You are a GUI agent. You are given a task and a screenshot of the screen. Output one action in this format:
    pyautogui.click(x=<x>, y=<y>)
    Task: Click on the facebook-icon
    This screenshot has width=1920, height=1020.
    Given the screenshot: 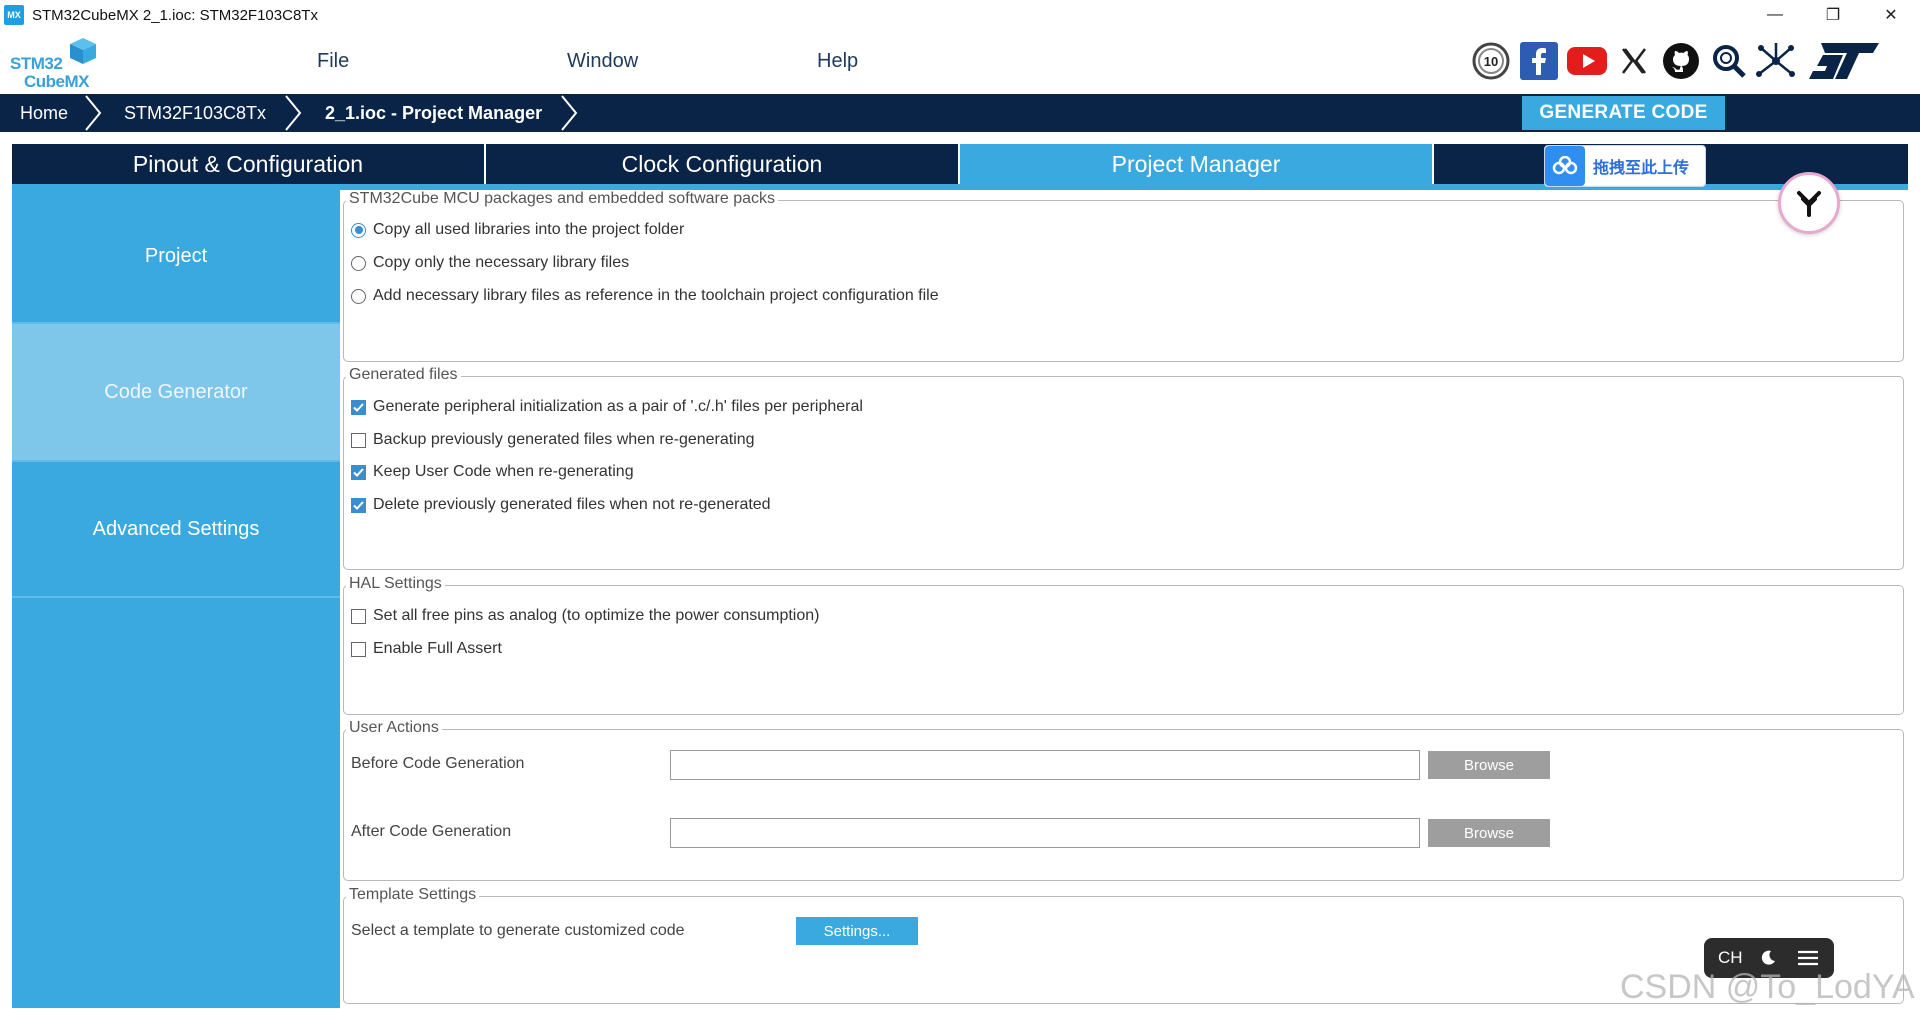 What is the action you would take?
    pyautogui.click(x=1539, y=61)
    